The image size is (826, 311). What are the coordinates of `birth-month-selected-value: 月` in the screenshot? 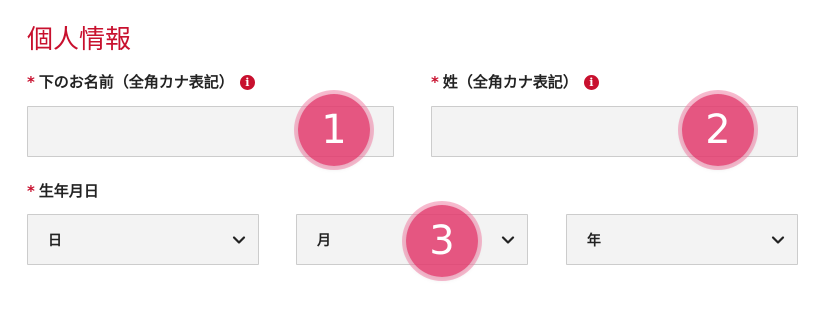 It's located at (324, 240).